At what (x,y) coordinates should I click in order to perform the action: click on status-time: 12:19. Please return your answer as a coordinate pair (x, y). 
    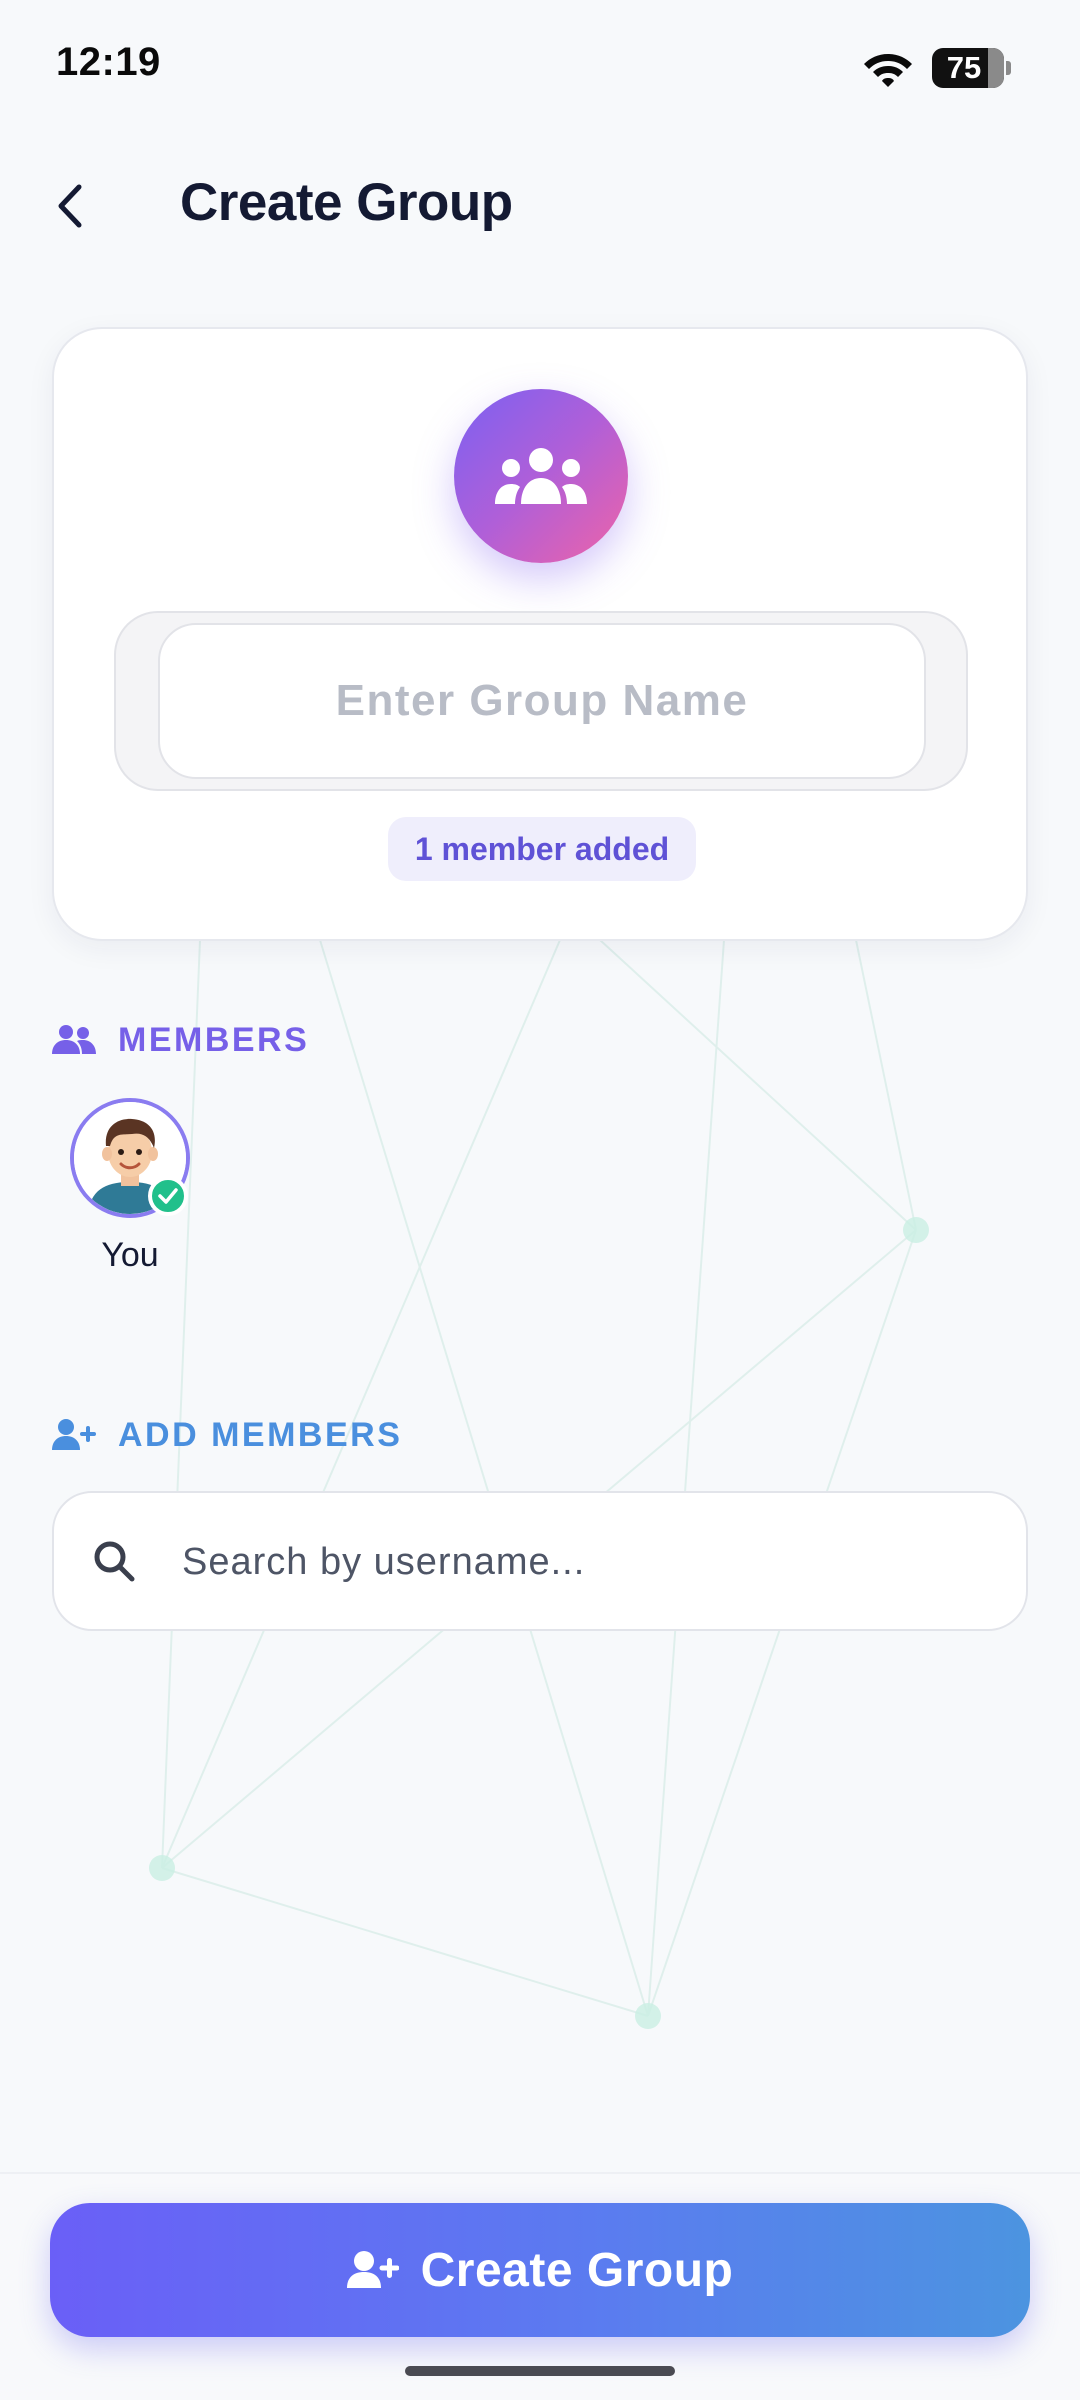
    Looking at the image, I should click on (108, 62).